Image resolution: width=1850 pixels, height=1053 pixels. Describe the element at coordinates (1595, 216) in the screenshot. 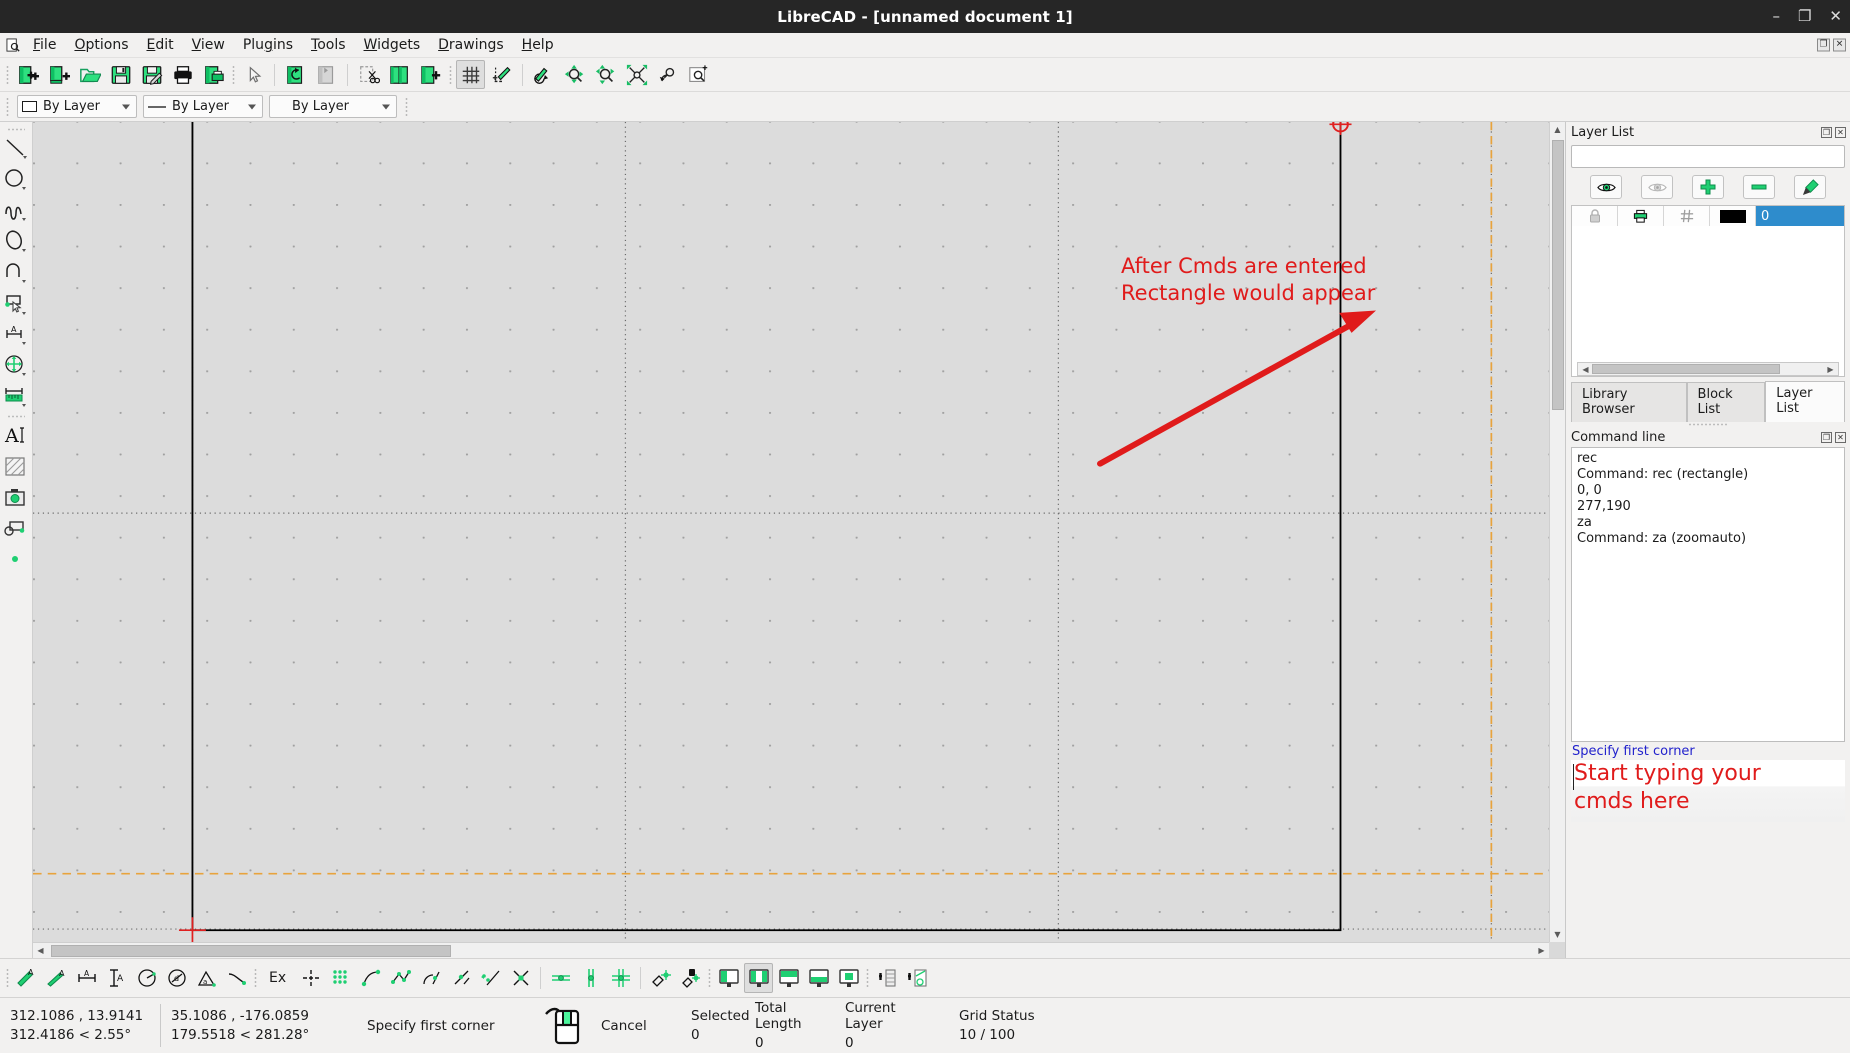

I see `layer-lock-cell` at that location.